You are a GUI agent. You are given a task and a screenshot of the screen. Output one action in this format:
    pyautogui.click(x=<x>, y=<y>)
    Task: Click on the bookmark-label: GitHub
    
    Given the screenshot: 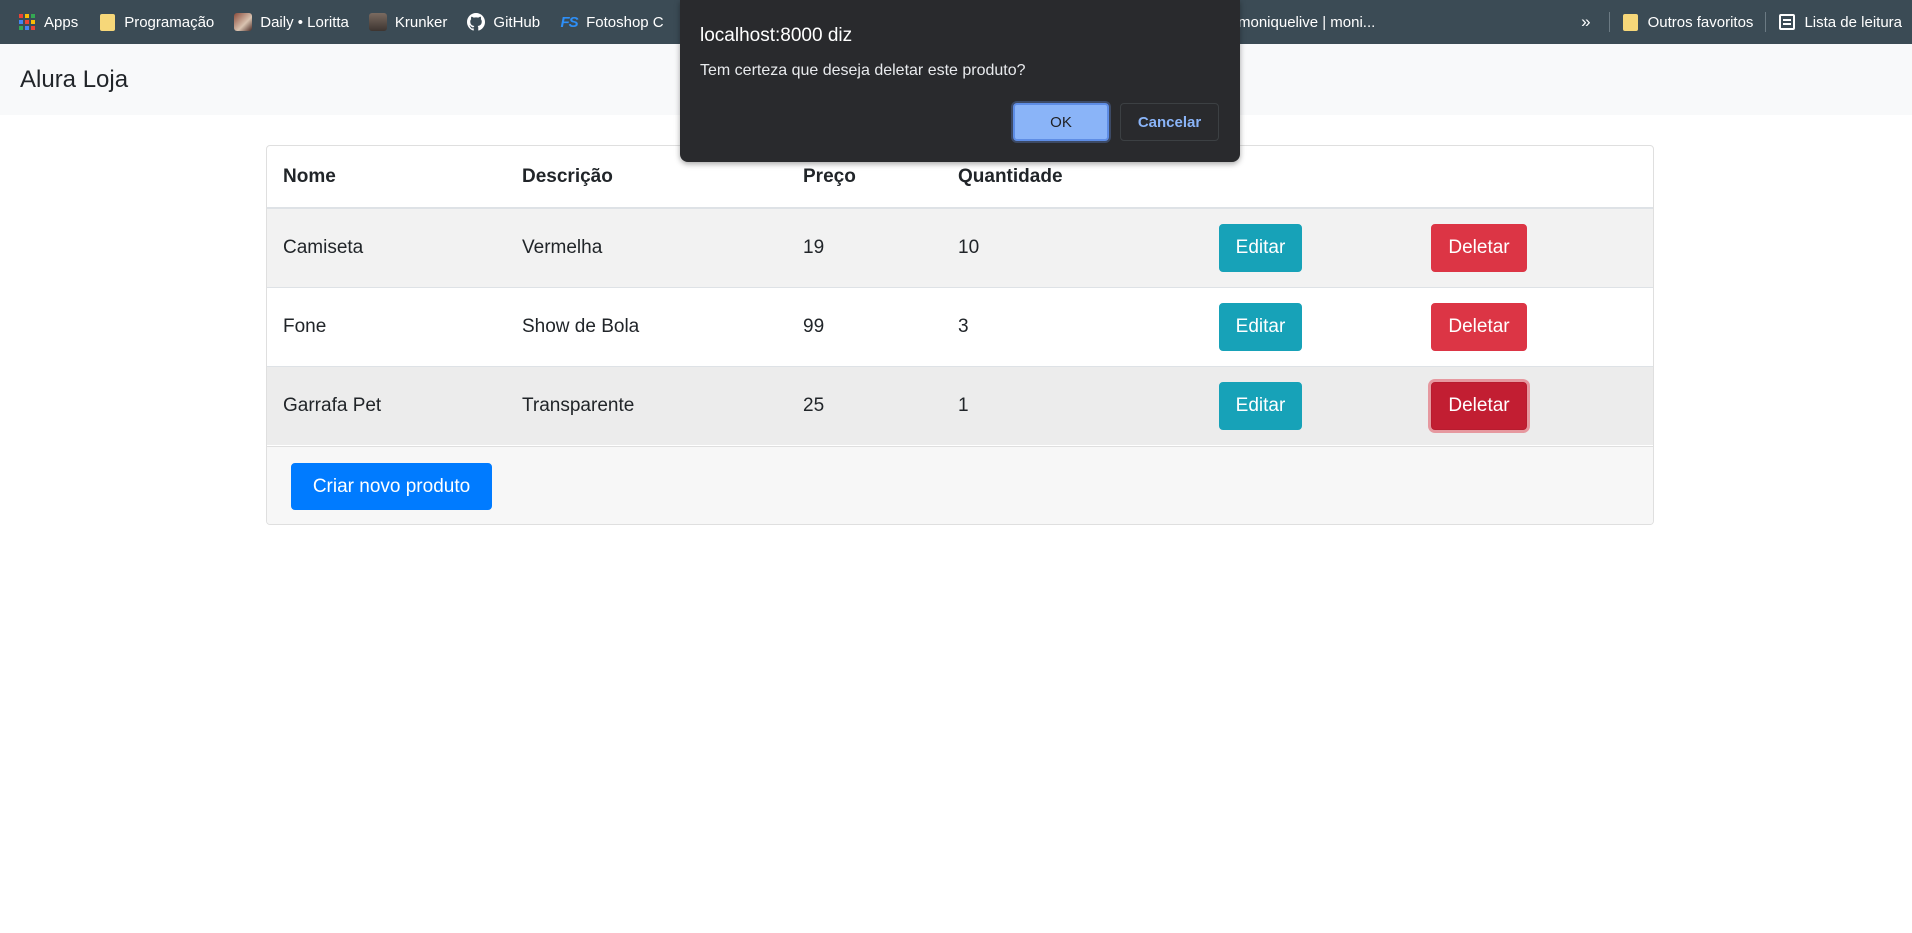 What is the action you would take?
    pyautogui.click(x=517, y=22)
    